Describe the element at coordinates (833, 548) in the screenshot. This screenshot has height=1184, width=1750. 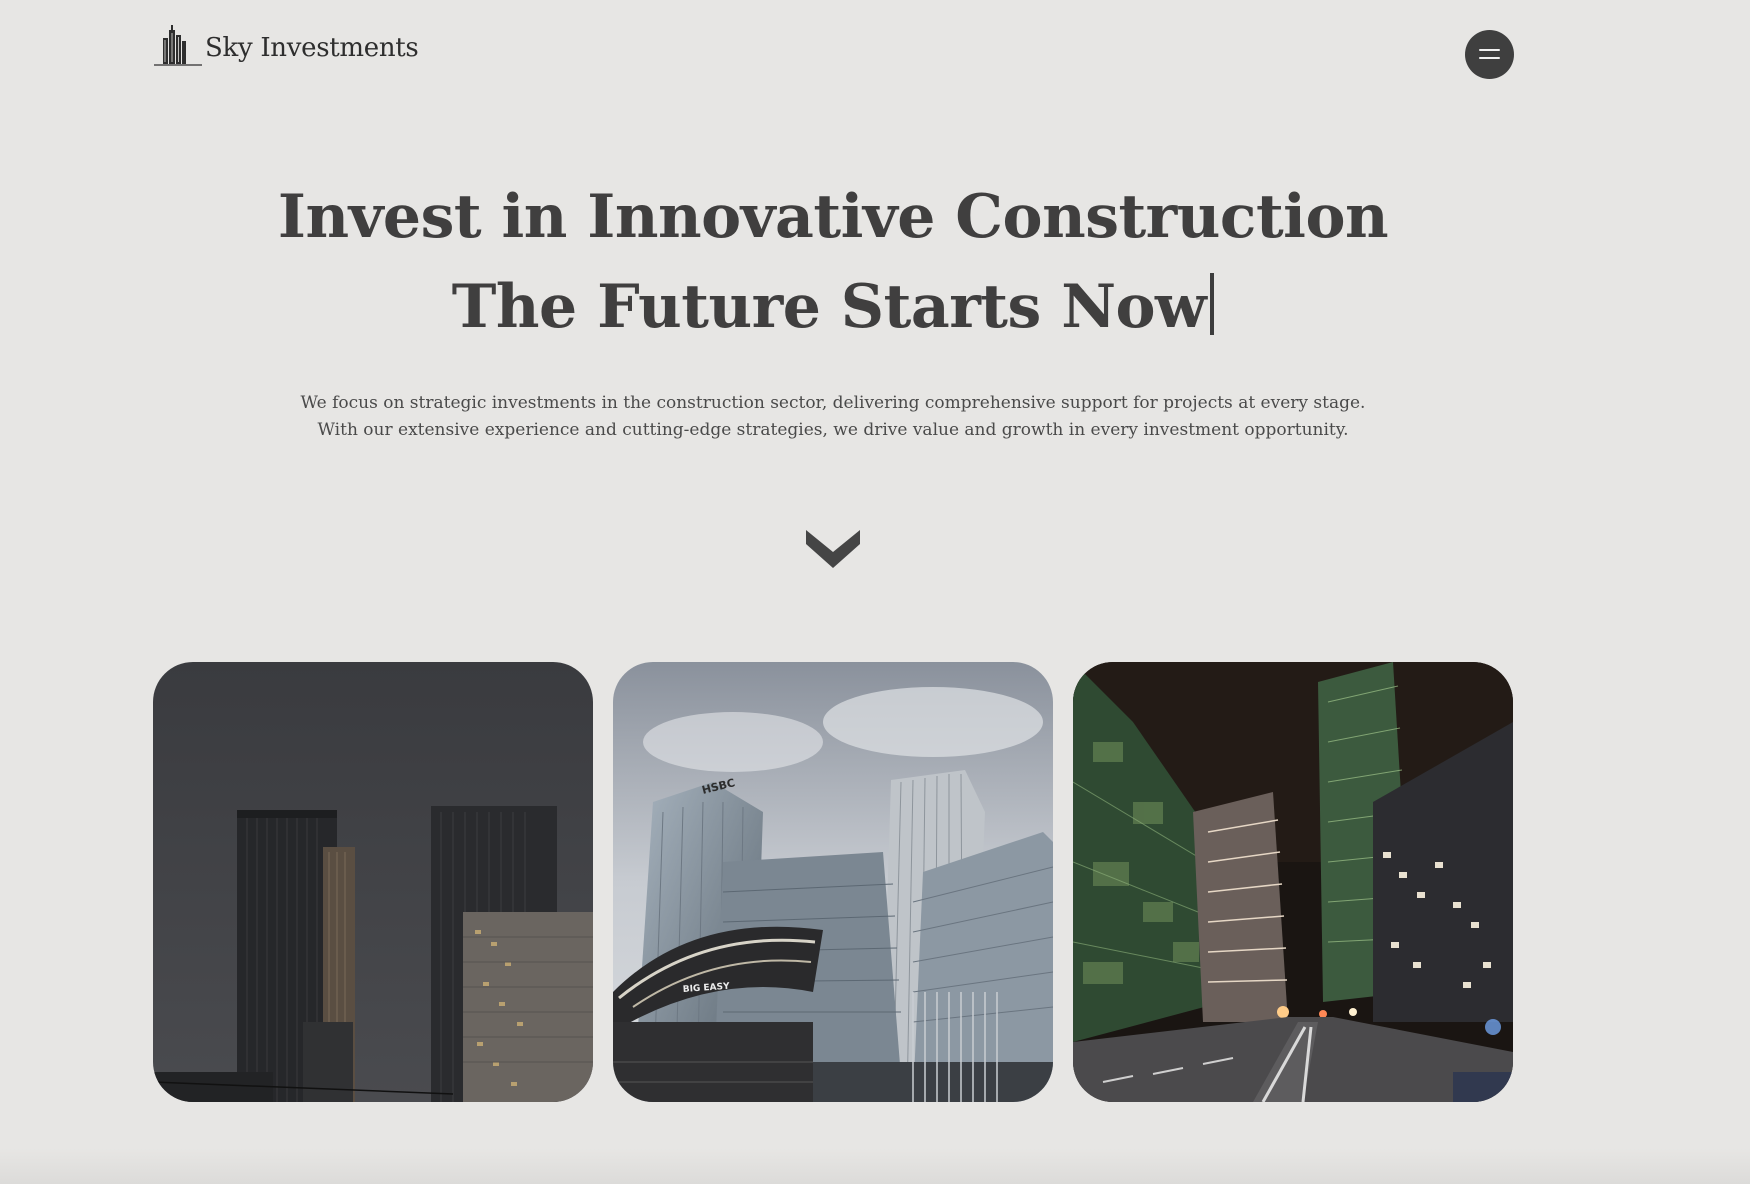
I see `chevron-down-icon` at that location.